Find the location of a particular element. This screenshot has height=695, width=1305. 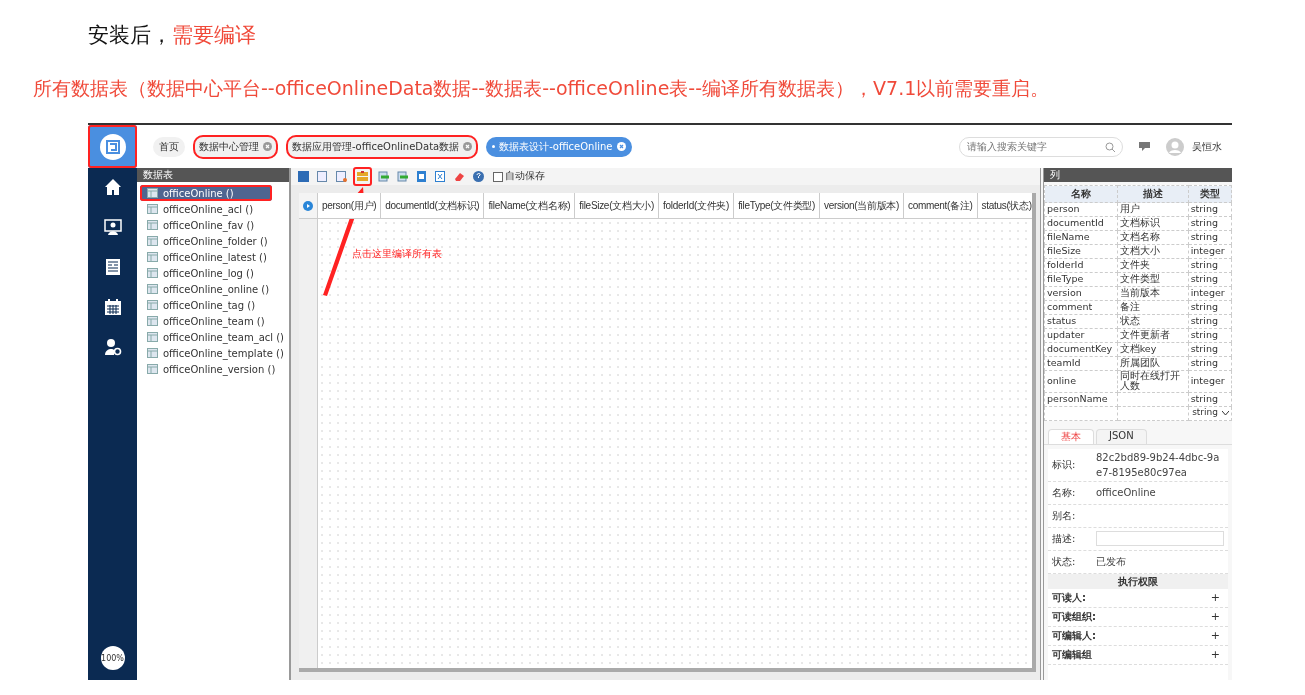

table-cell: comment is located at coordinates (1081, 307).